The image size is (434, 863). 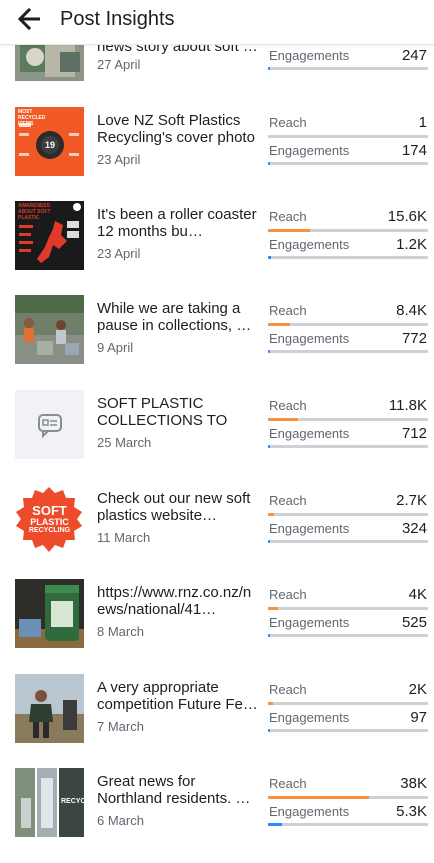 What do you see at coordinates (115, 347) in the screenshot?
I see `post-date: 9 April` at bounding box center [115, 347].